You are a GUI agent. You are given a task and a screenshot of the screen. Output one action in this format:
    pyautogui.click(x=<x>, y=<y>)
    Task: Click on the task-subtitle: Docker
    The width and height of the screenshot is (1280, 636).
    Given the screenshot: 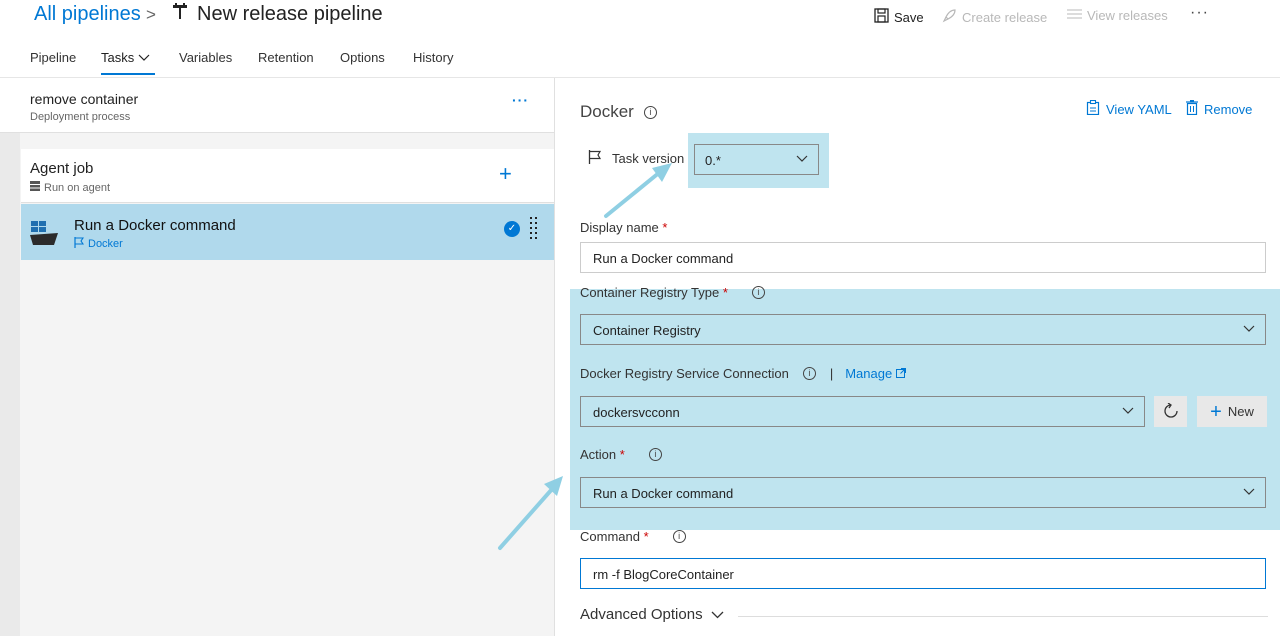 What is the action you would take?
    pyautogui.click(x=98, y=244)
    